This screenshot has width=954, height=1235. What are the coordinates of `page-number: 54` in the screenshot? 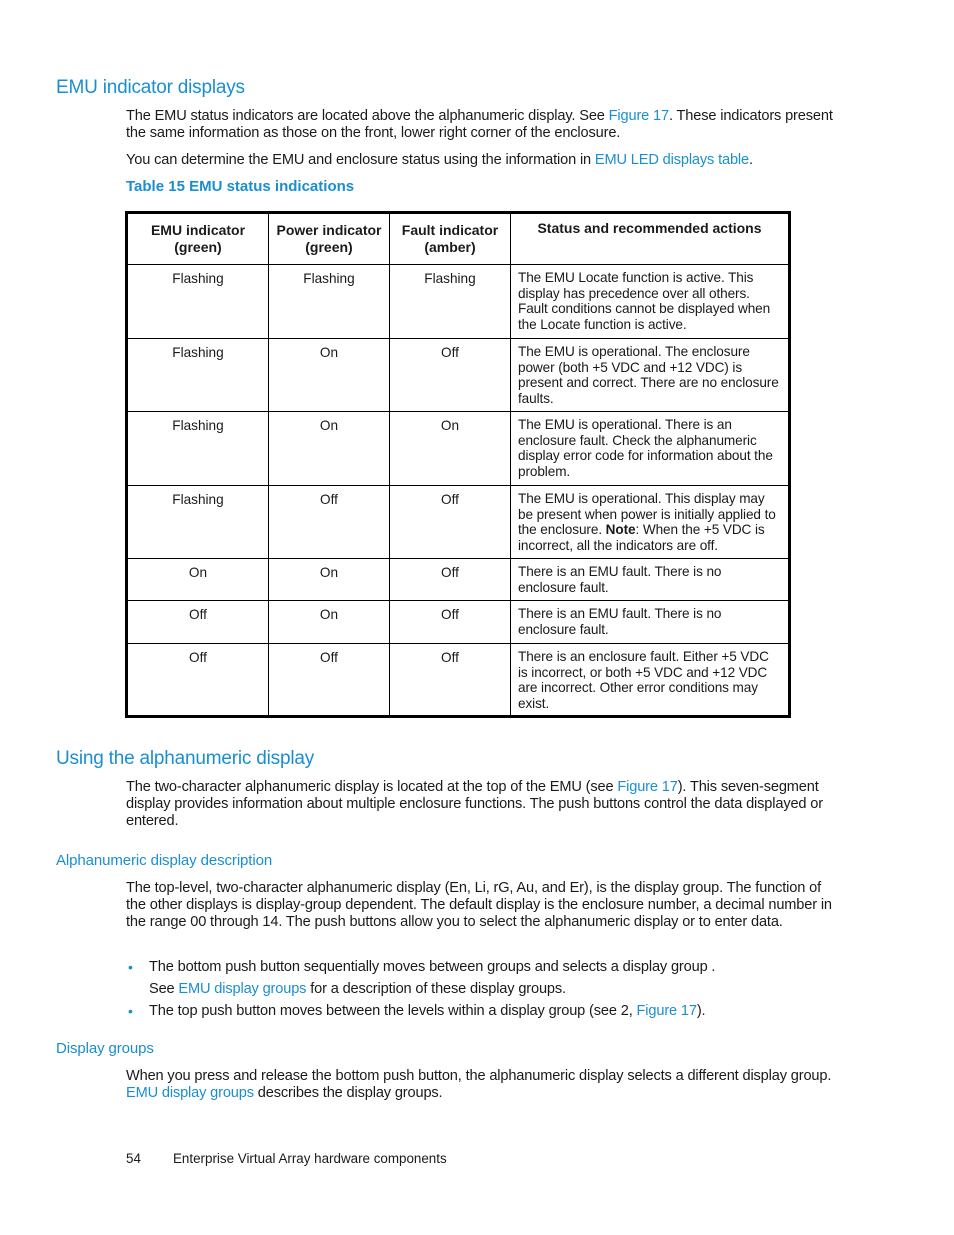 It's located at (133, 1158).